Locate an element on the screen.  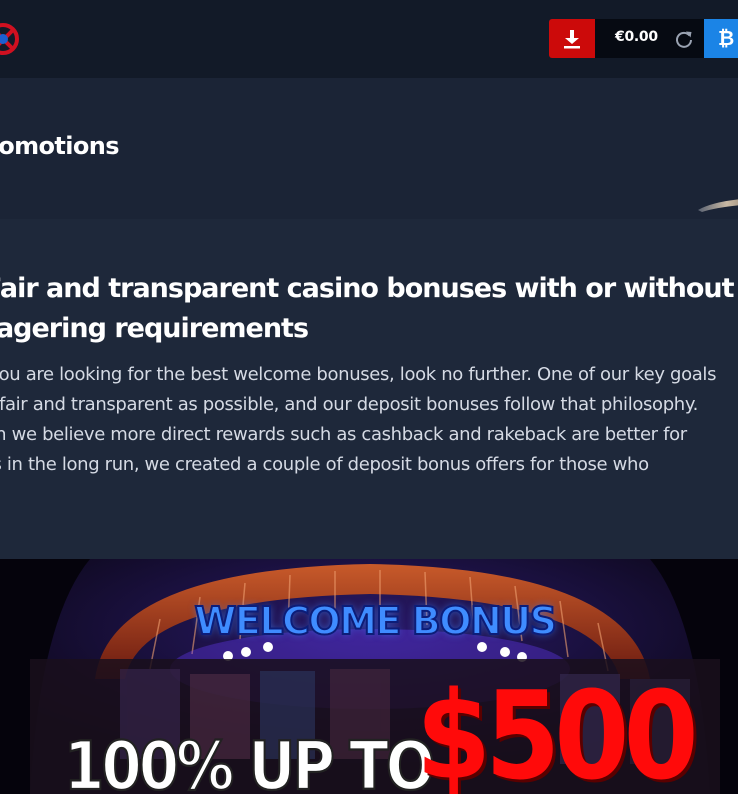
top-header: €0.00 ₿ is located at coordinates (369, 39).